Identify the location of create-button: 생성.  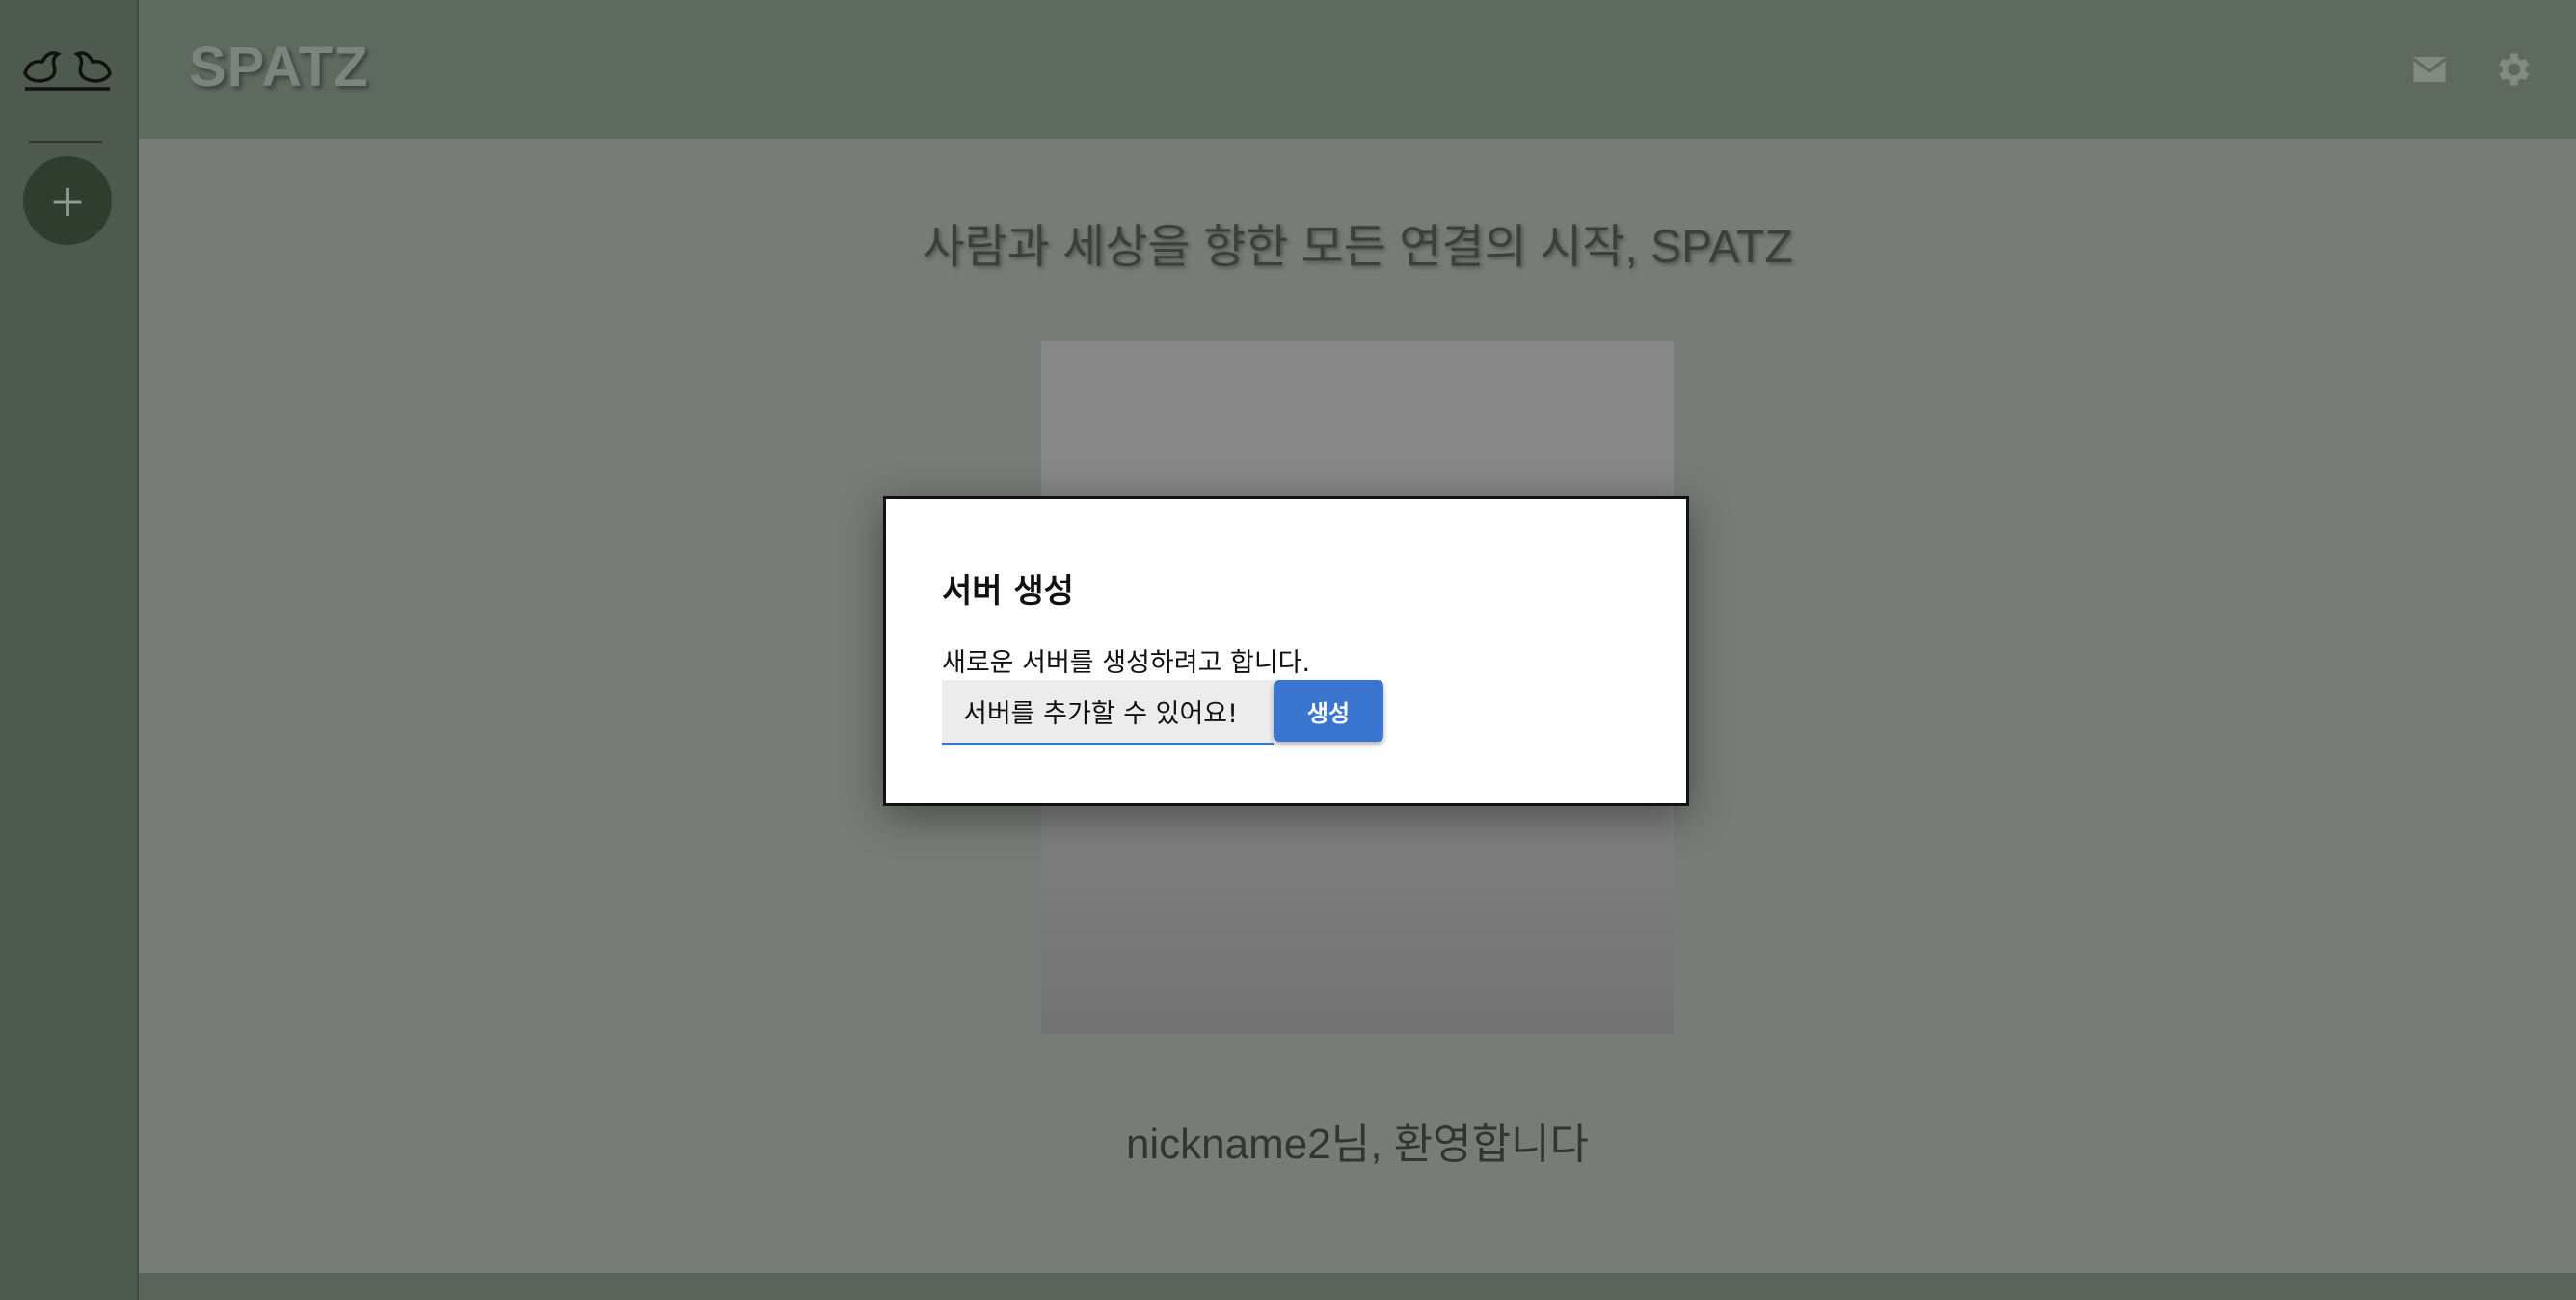
(1329, 711).